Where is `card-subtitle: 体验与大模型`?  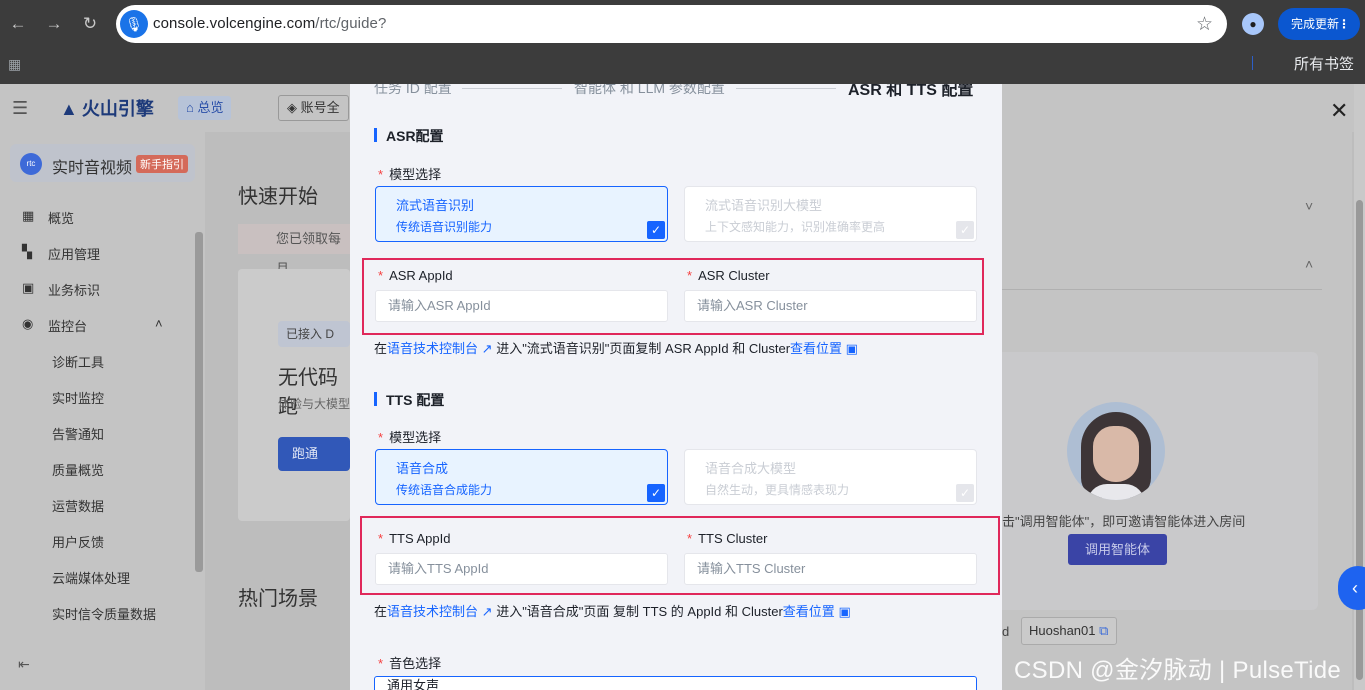 card-subtitle: 体验与大模型 is located at coordinates (314, 404).